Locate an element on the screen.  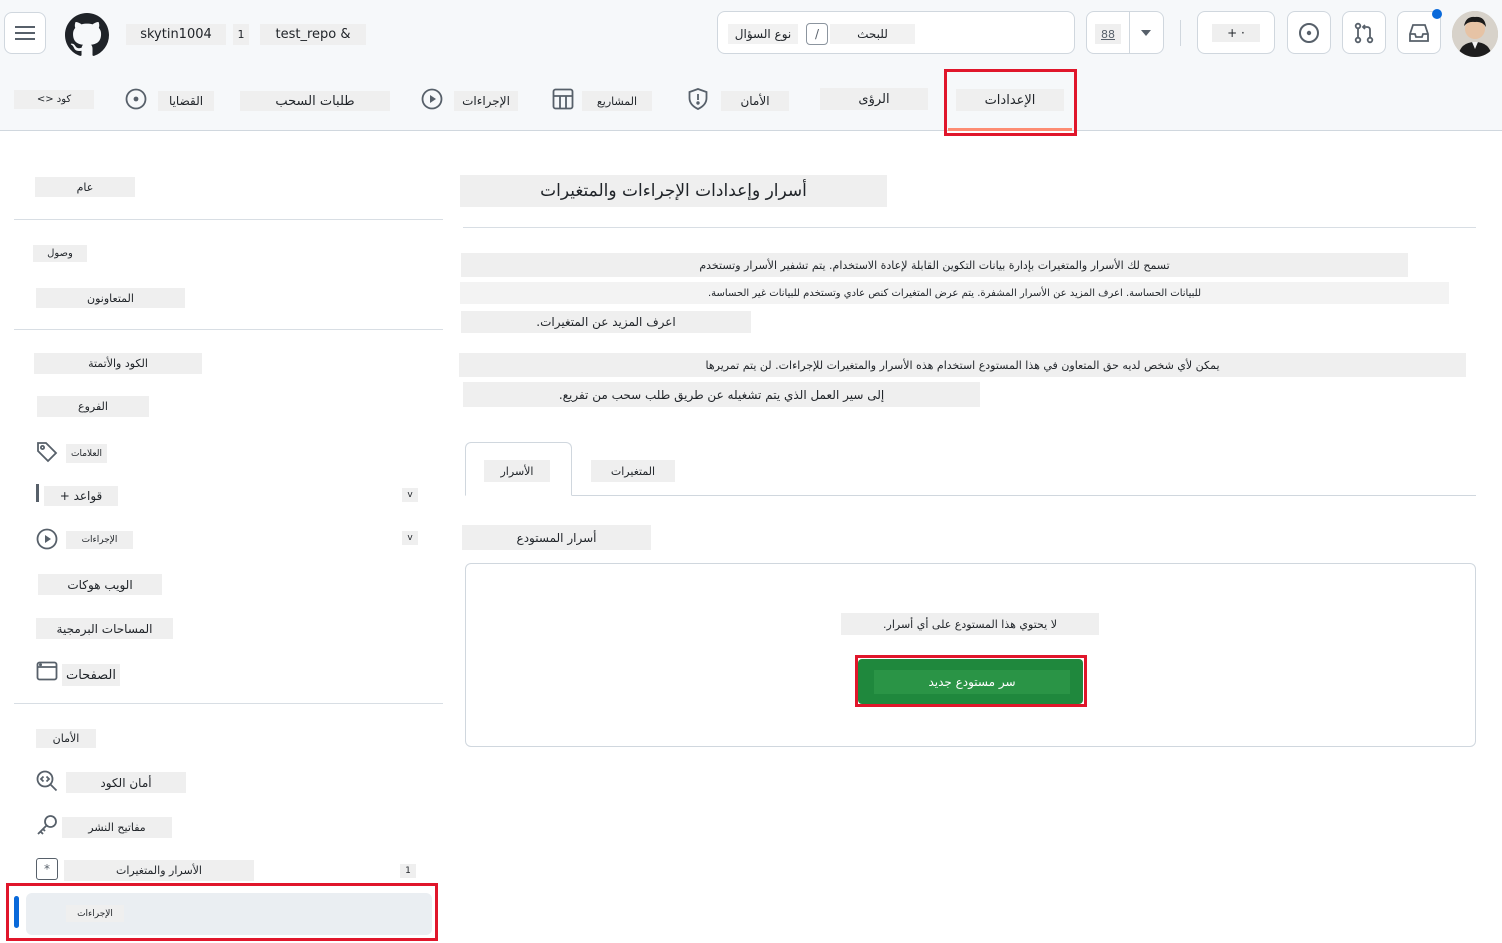
tab-code: <> كود is located at coordinates (54, 99).